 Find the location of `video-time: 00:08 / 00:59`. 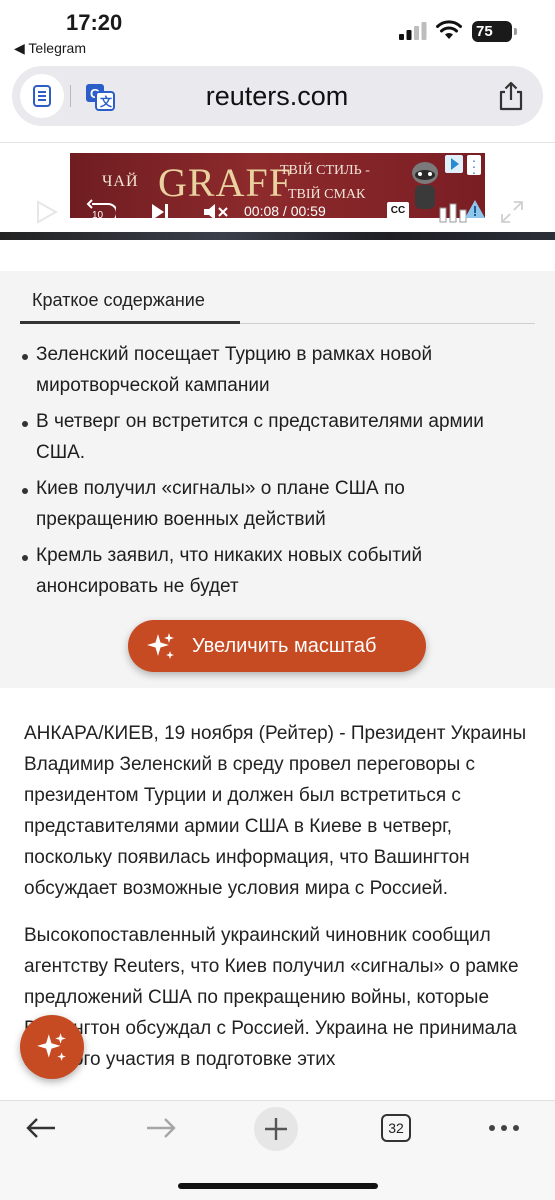

video-time: 00:08 / 00:59 is located at coordinates (285, 211).